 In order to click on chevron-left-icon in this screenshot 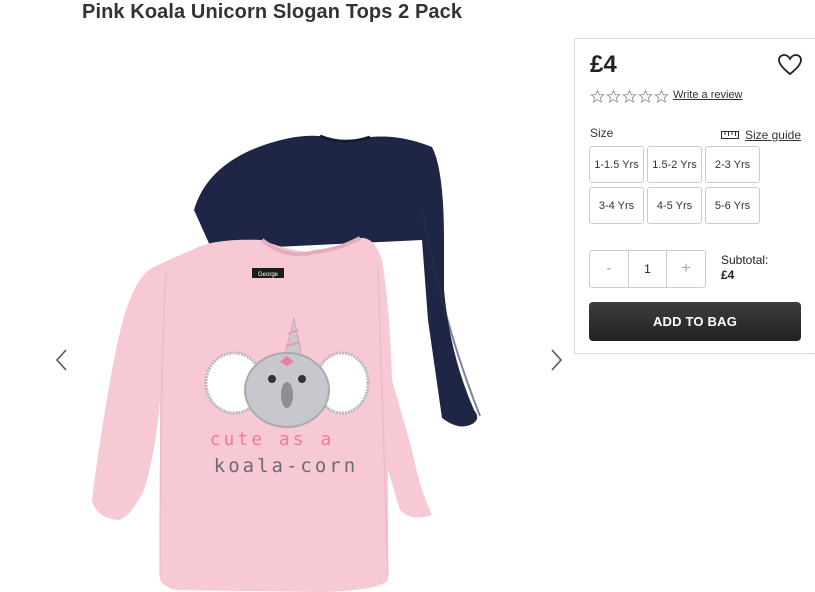, I will do `click(61, 360)`.